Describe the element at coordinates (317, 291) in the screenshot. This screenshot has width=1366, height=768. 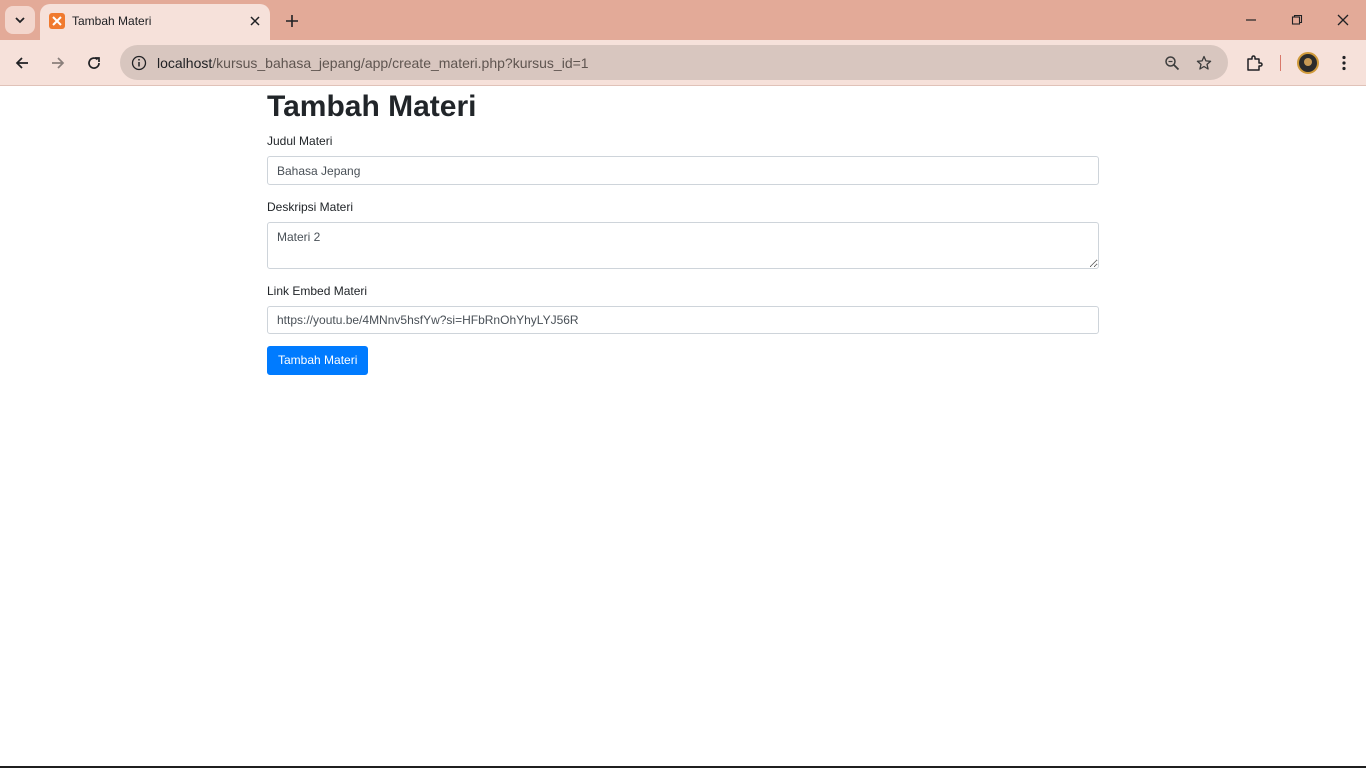
I see `link-embed-materi-label: Link Embed Materi` at that location.